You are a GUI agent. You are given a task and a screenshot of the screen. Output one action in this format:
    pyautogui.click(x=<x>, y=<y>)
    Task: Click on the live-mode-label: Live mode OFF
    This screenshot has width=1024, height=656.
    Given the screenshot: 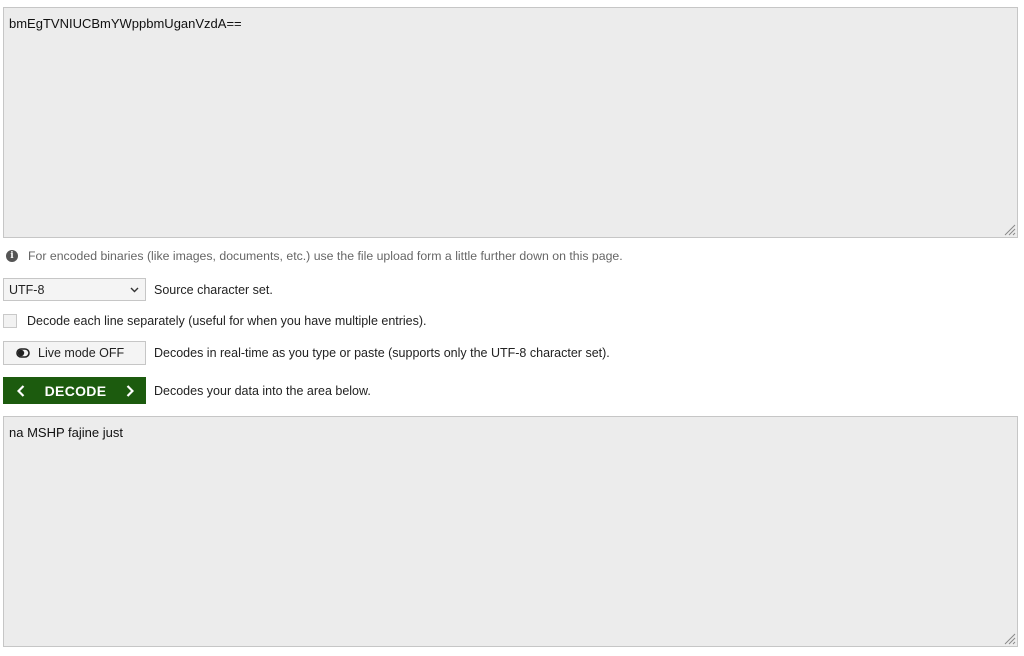 What is the action you would take?
    pyautogui.click(x=81, y=353)
    